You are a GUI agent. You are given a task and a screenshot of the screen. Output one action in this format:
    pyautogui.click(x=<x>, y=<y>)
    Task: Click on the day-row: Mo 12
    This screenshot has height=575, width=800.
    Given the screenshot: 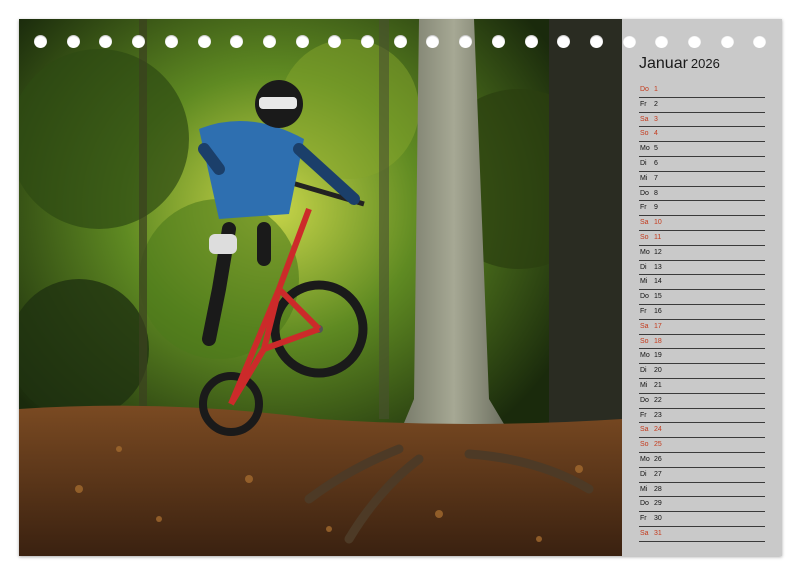 What is the action you would take?
    pyautogui.click(x=702, y=253)
    